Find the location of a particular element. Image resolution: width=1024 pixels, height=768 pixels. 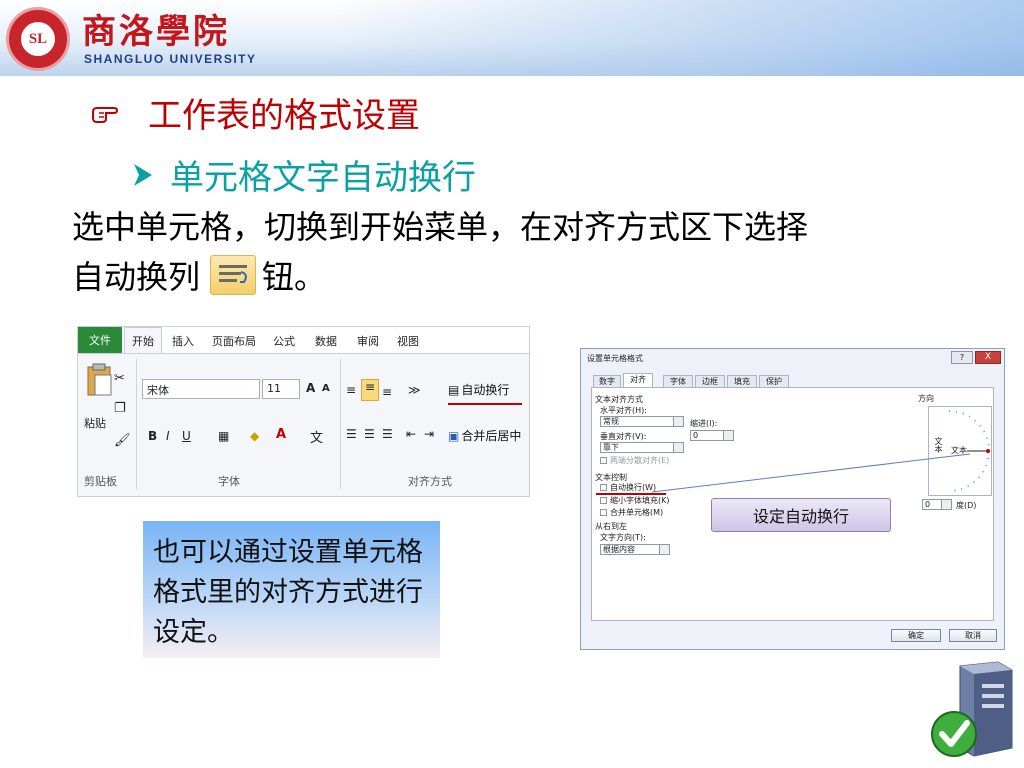

tab-insert: 插入 is located at coordinates (183, 341).